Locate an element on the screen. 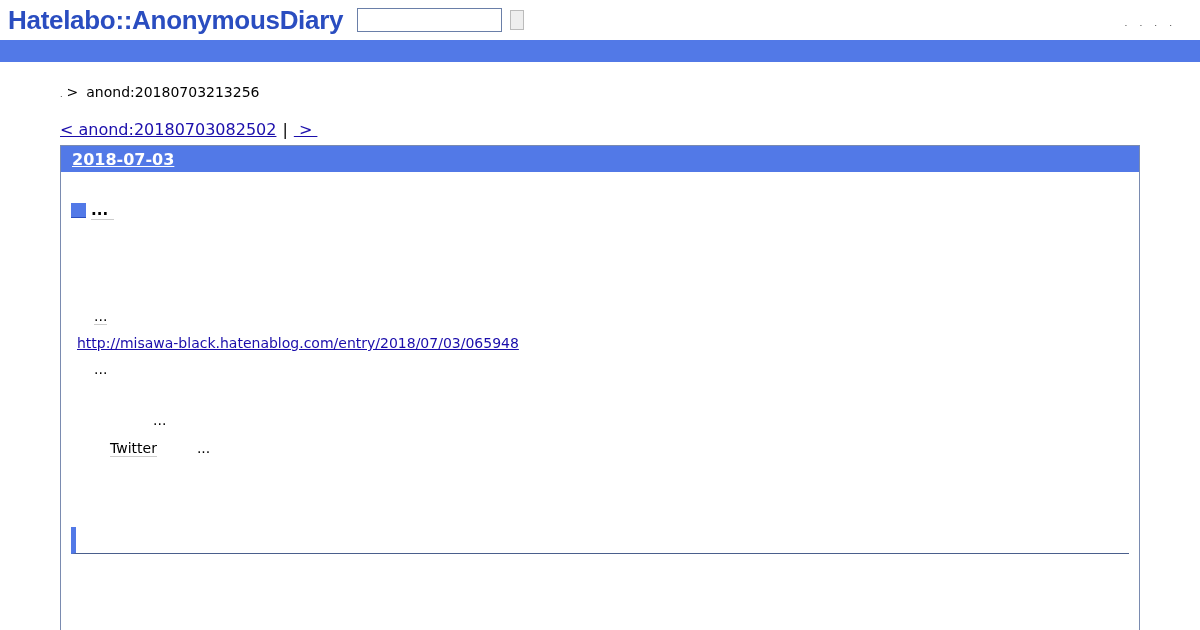  keyword-link: Twitter is located at coordinates (133, 448).